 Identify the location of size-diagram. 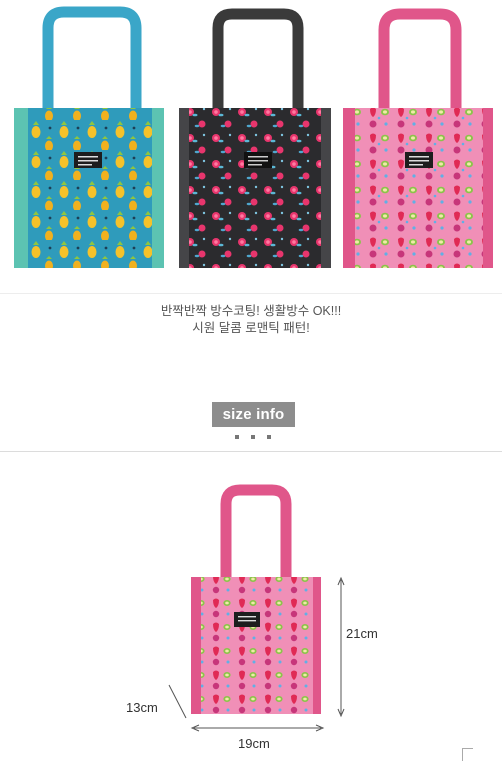
(256, 608).